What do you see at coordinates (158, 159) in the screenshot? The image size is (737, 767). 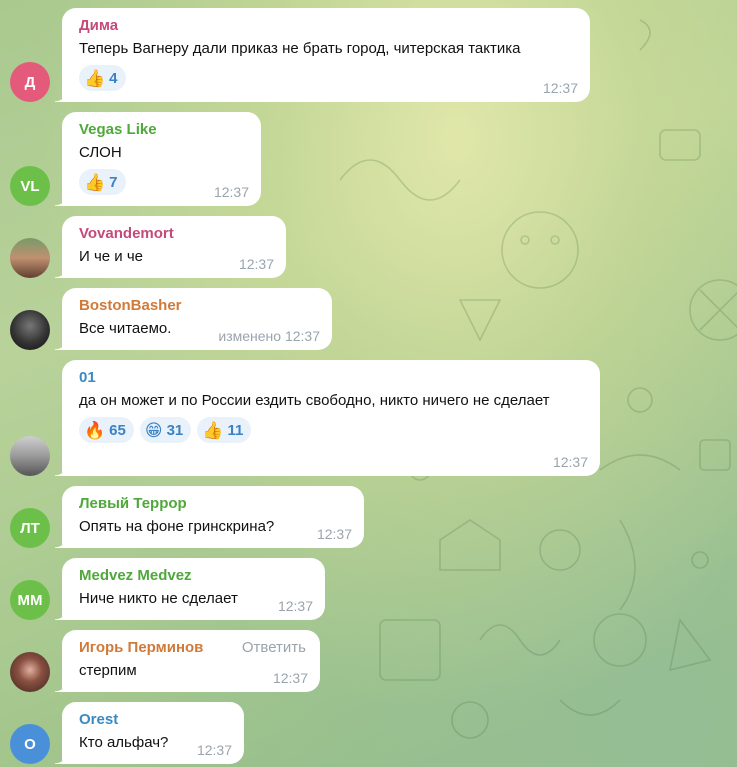 I see `message-bubble: Vegas Like СЛОН 👍 7 12:37` at bounding box center [158, 159].